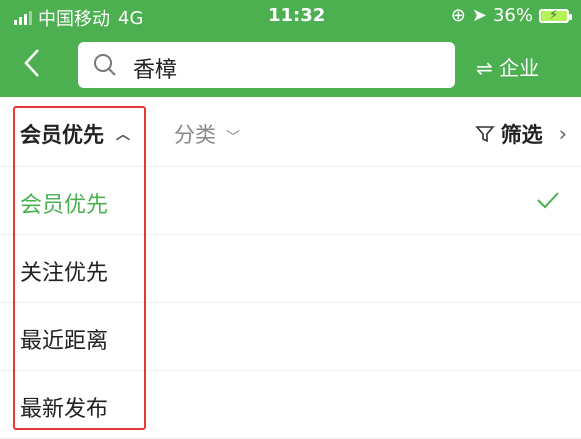 The width and height of the screenshot is (581, 439). I want to click on switch-enterprise-label: ⇌ 企业, so click(508, 68).